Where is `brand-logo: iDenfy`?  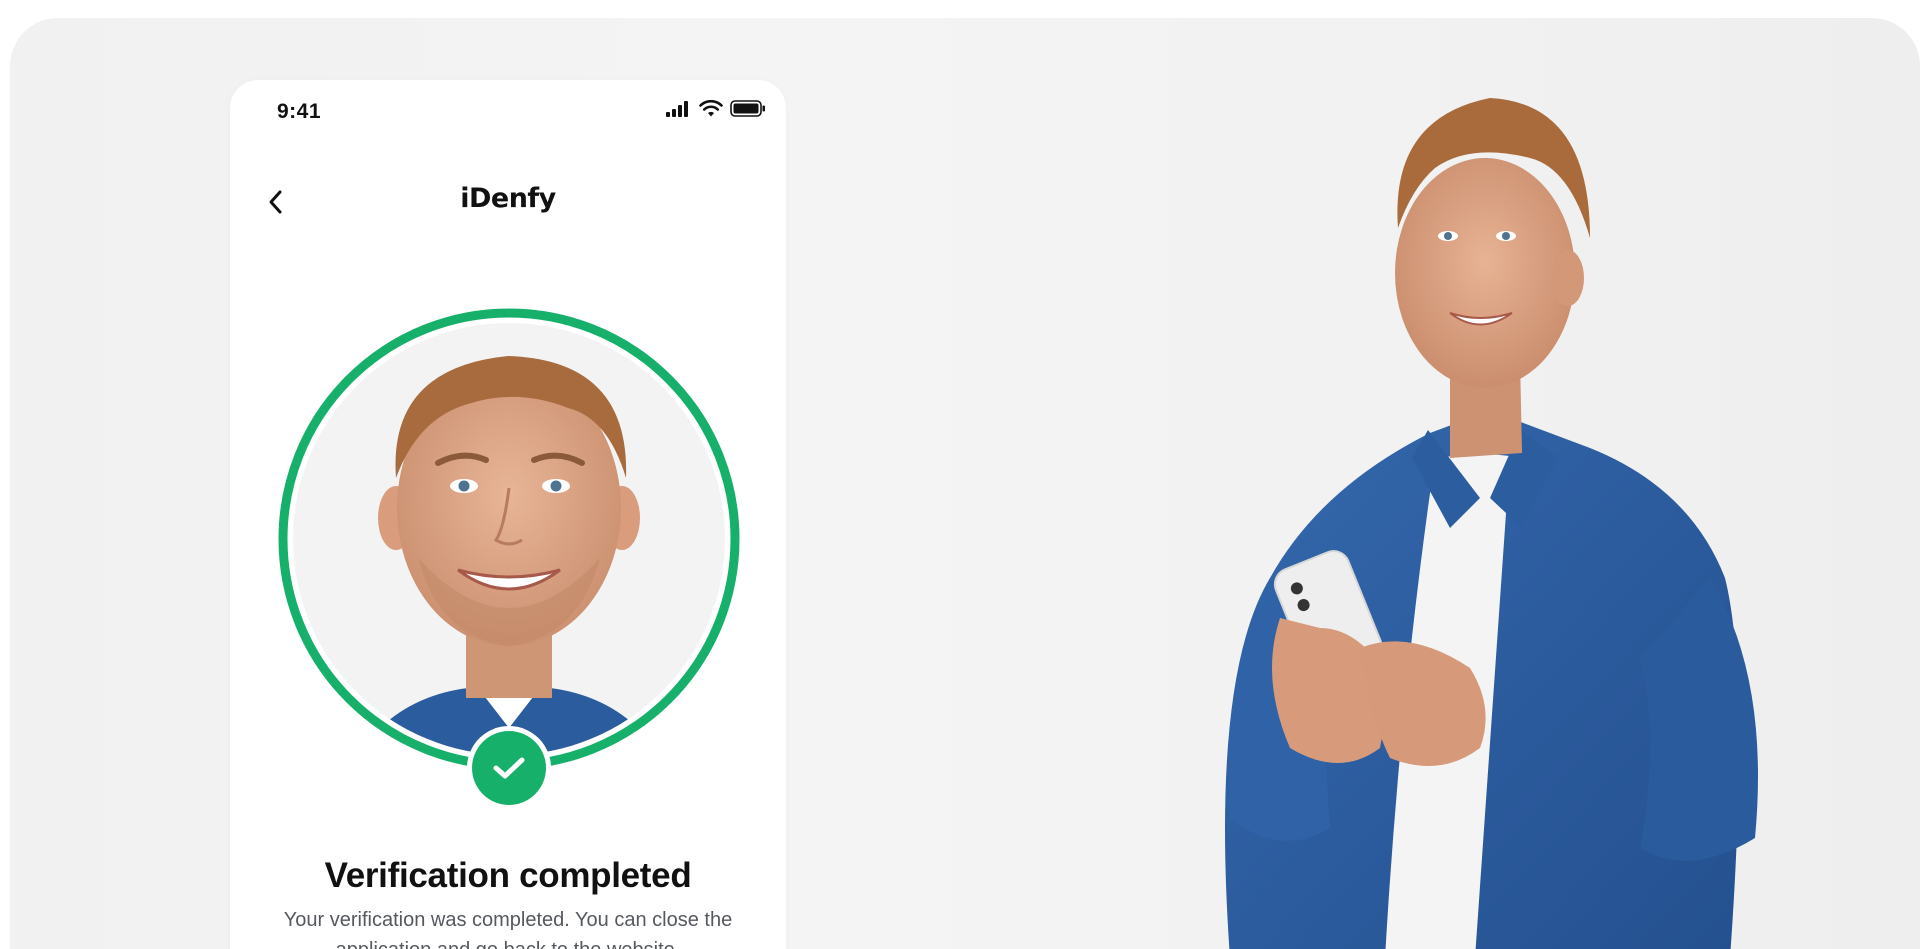
brand-logo: iDenfy is located at coordinates (508, 198).